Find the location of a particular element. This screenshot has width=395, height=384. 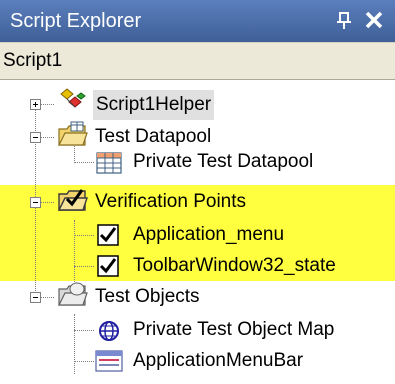

tree-item-label: ApplicationMenuBar is located at coordinates (218, 360).